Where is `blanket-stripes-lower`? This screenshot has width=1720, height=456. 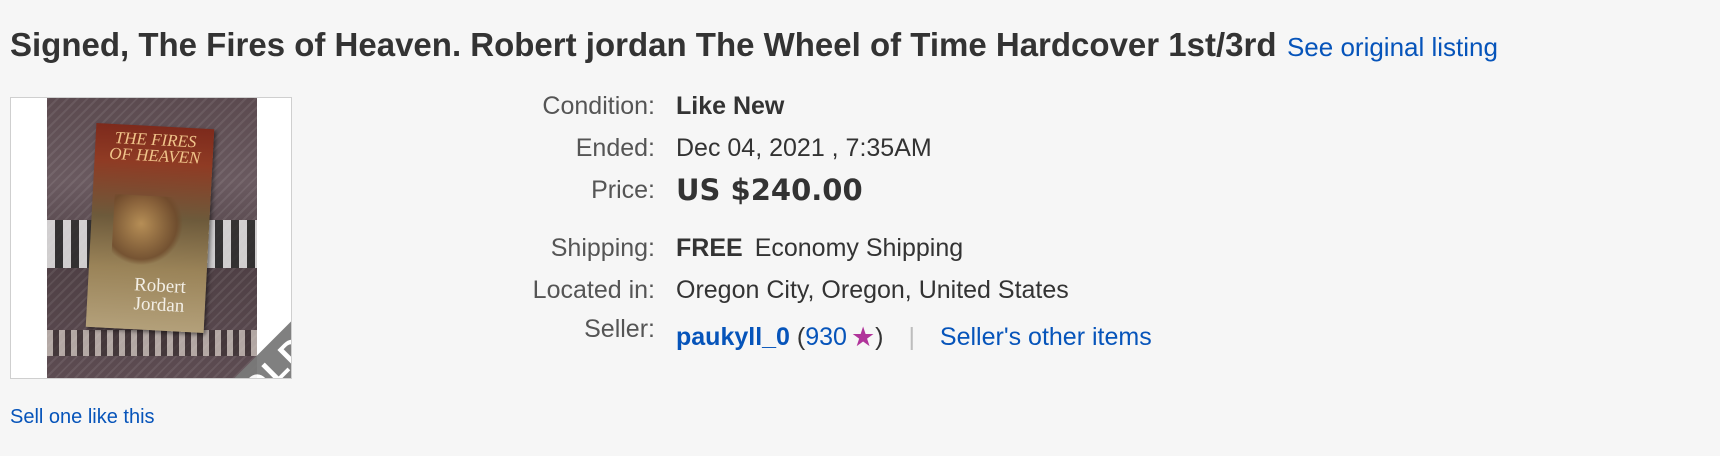
blanket-stripes-lower is located at coordinates (152, 343).